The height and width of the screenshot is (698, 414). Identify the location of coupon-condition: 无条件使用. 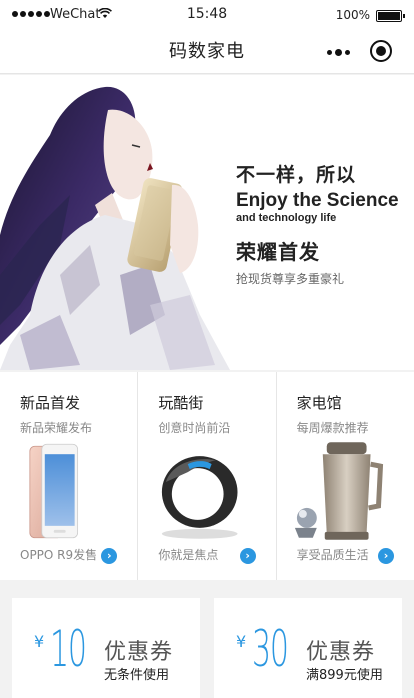
(137, 675).